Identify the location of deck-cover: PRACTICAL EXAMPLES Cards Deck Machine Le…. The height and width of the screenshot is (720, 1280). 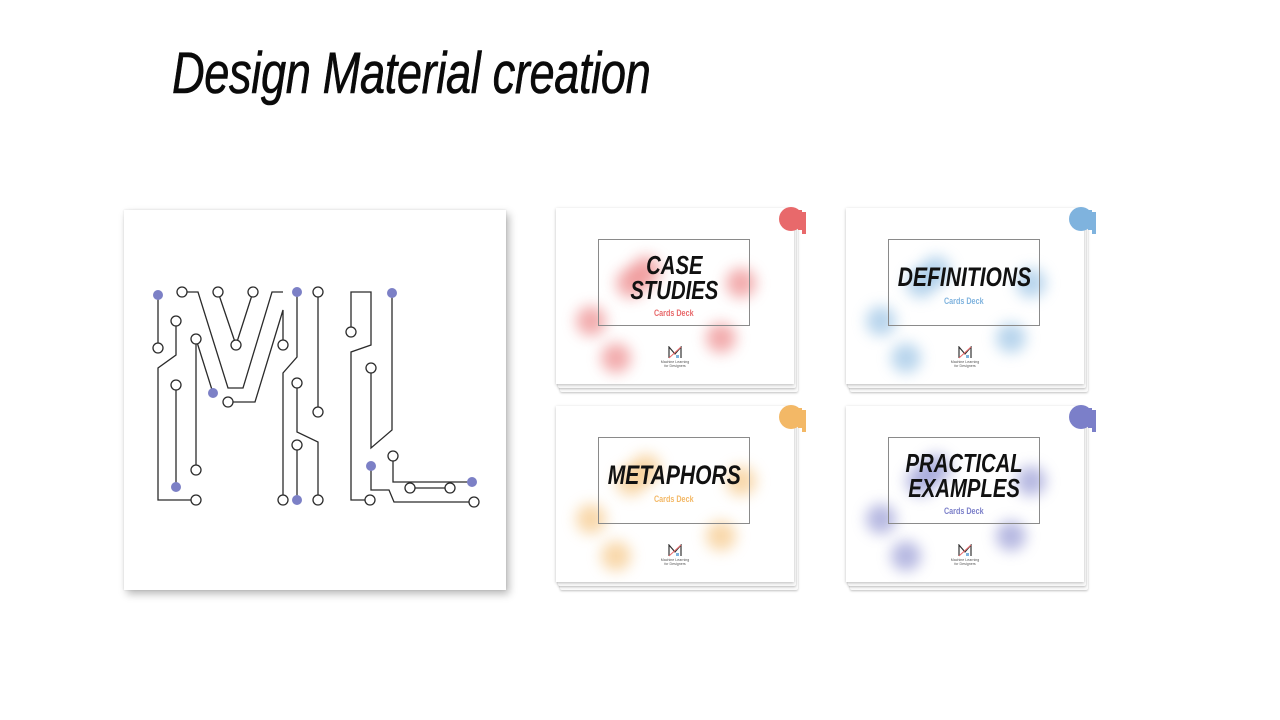
(965, 494).